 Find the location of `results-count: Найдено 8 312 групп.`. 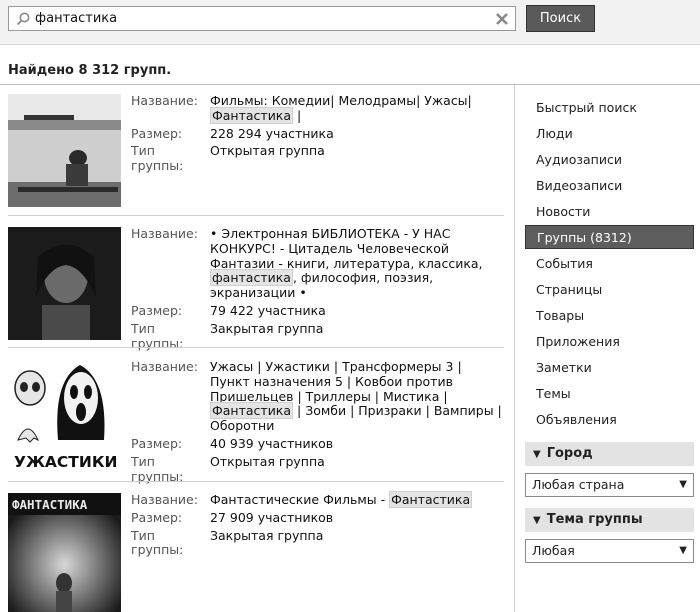

results-count: Найдено 8 312 групп. is located at coordinates (90, 70).